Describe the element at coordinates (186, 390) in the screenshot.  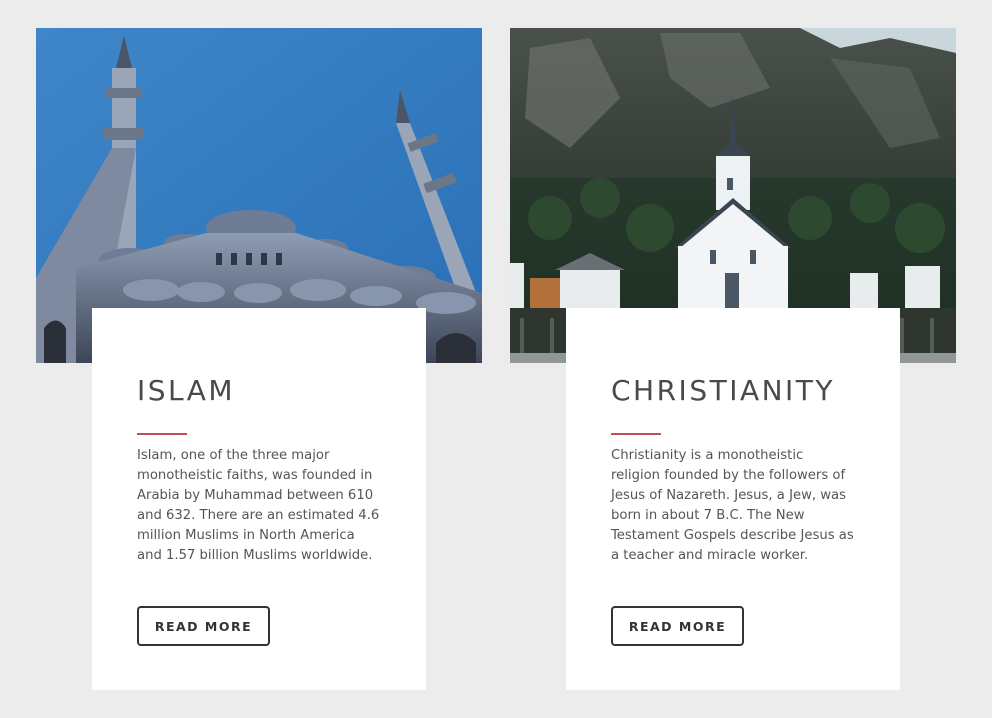
I see `card-title: ISLAM` at that location.